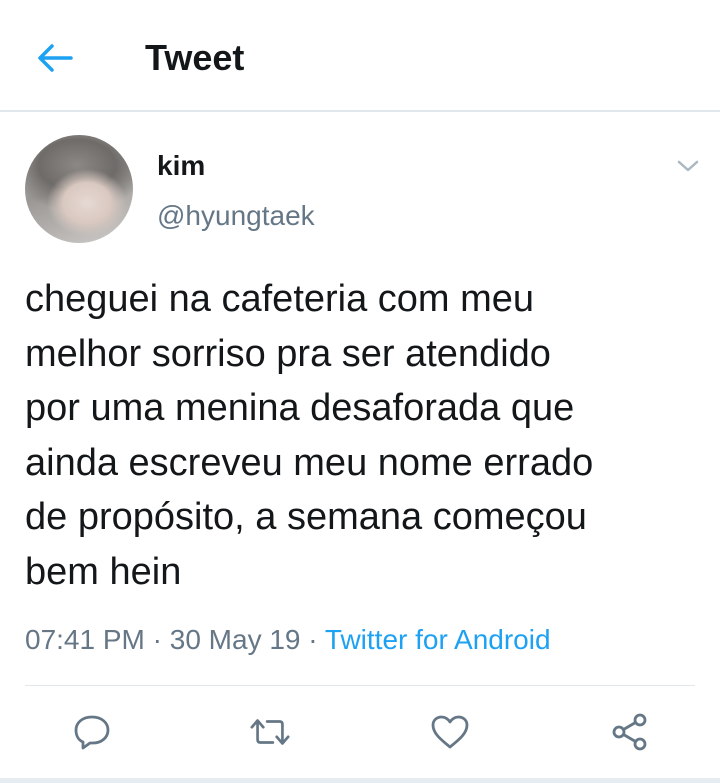  I want to click on reply-button, so click(92, 732).